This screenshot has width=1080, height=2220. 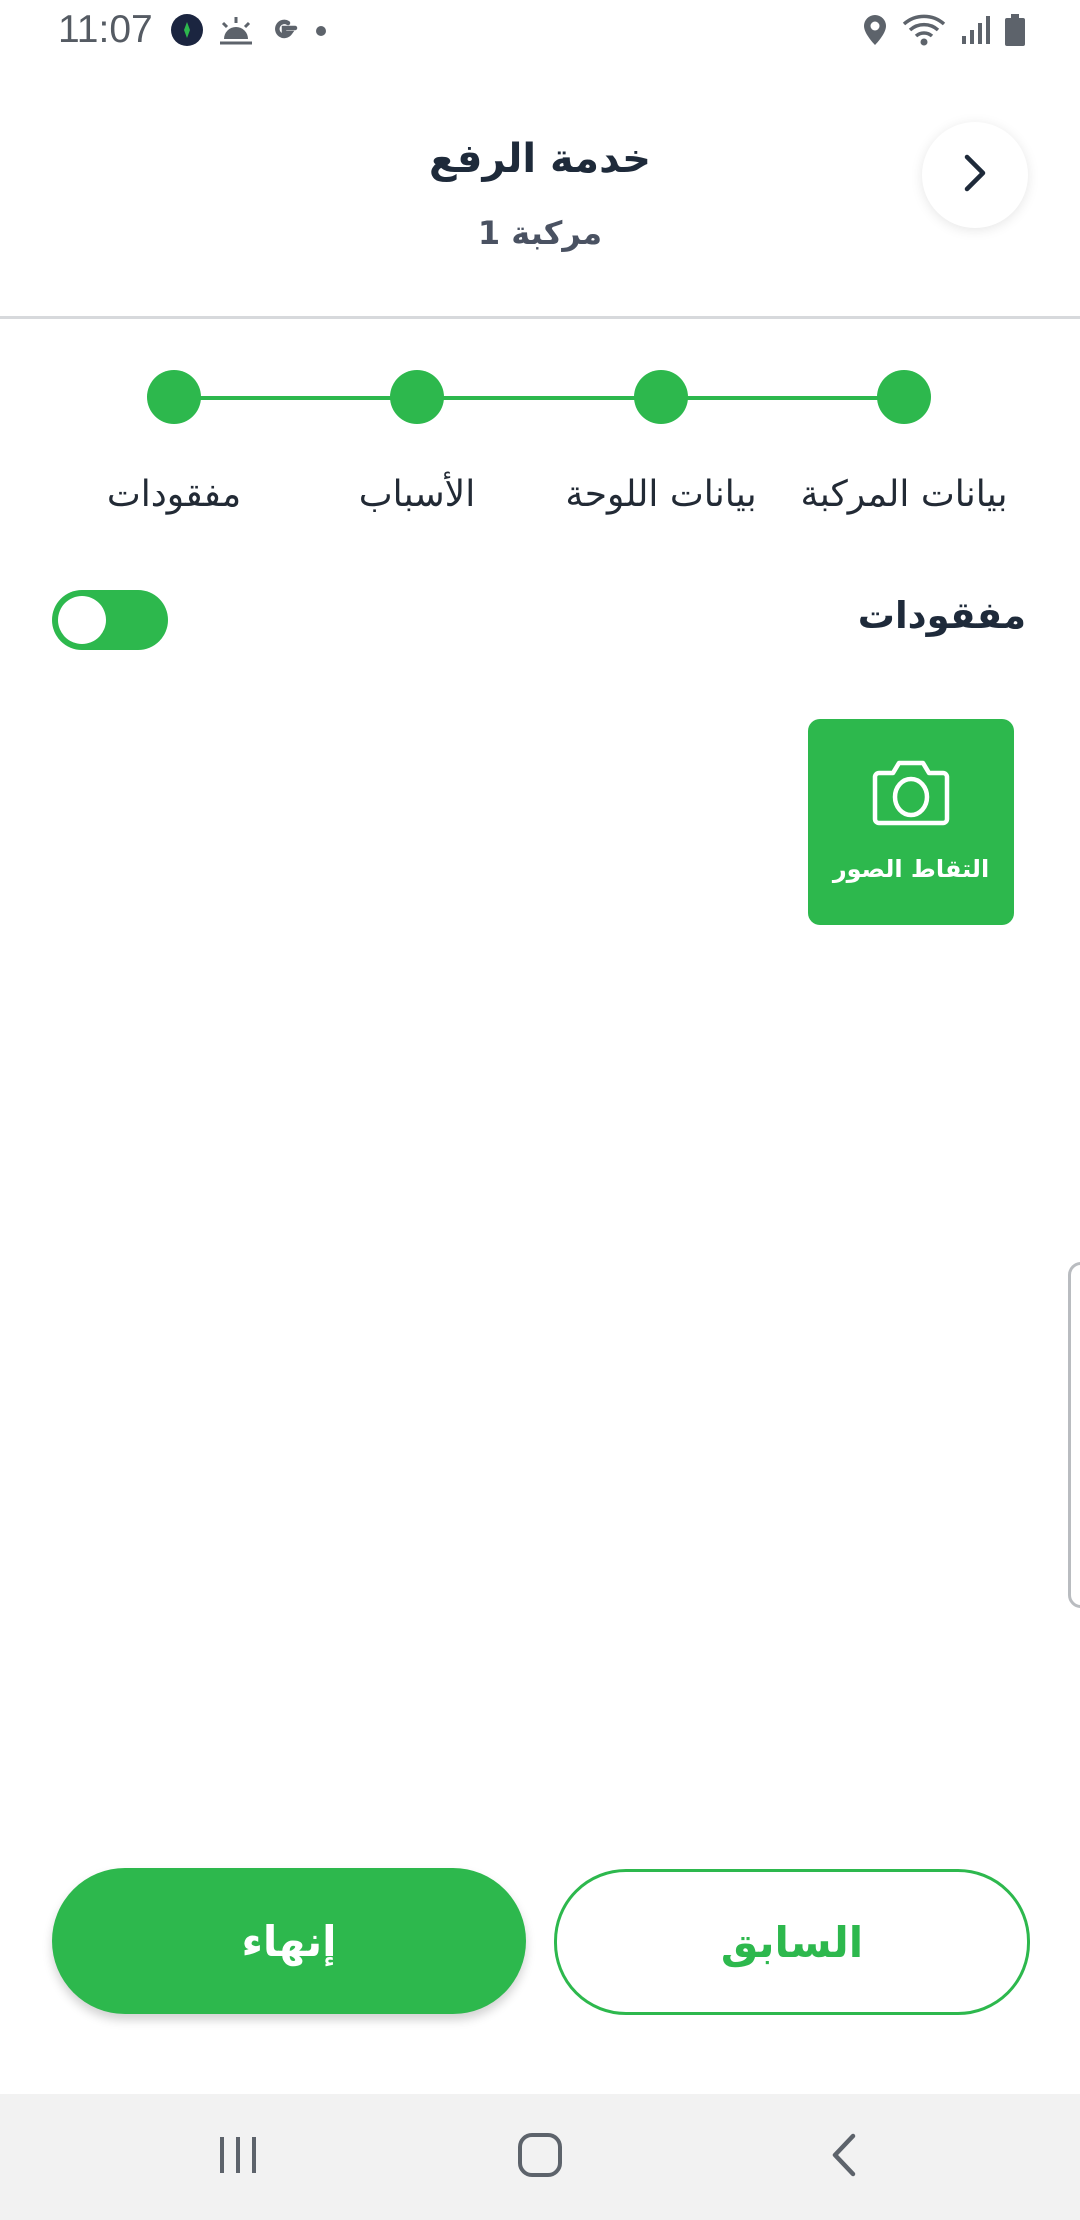 What do you see at coordinates (417, 494) in the screenshot?
I see `step-label: الأسباب` at bounding box center [417, 494].